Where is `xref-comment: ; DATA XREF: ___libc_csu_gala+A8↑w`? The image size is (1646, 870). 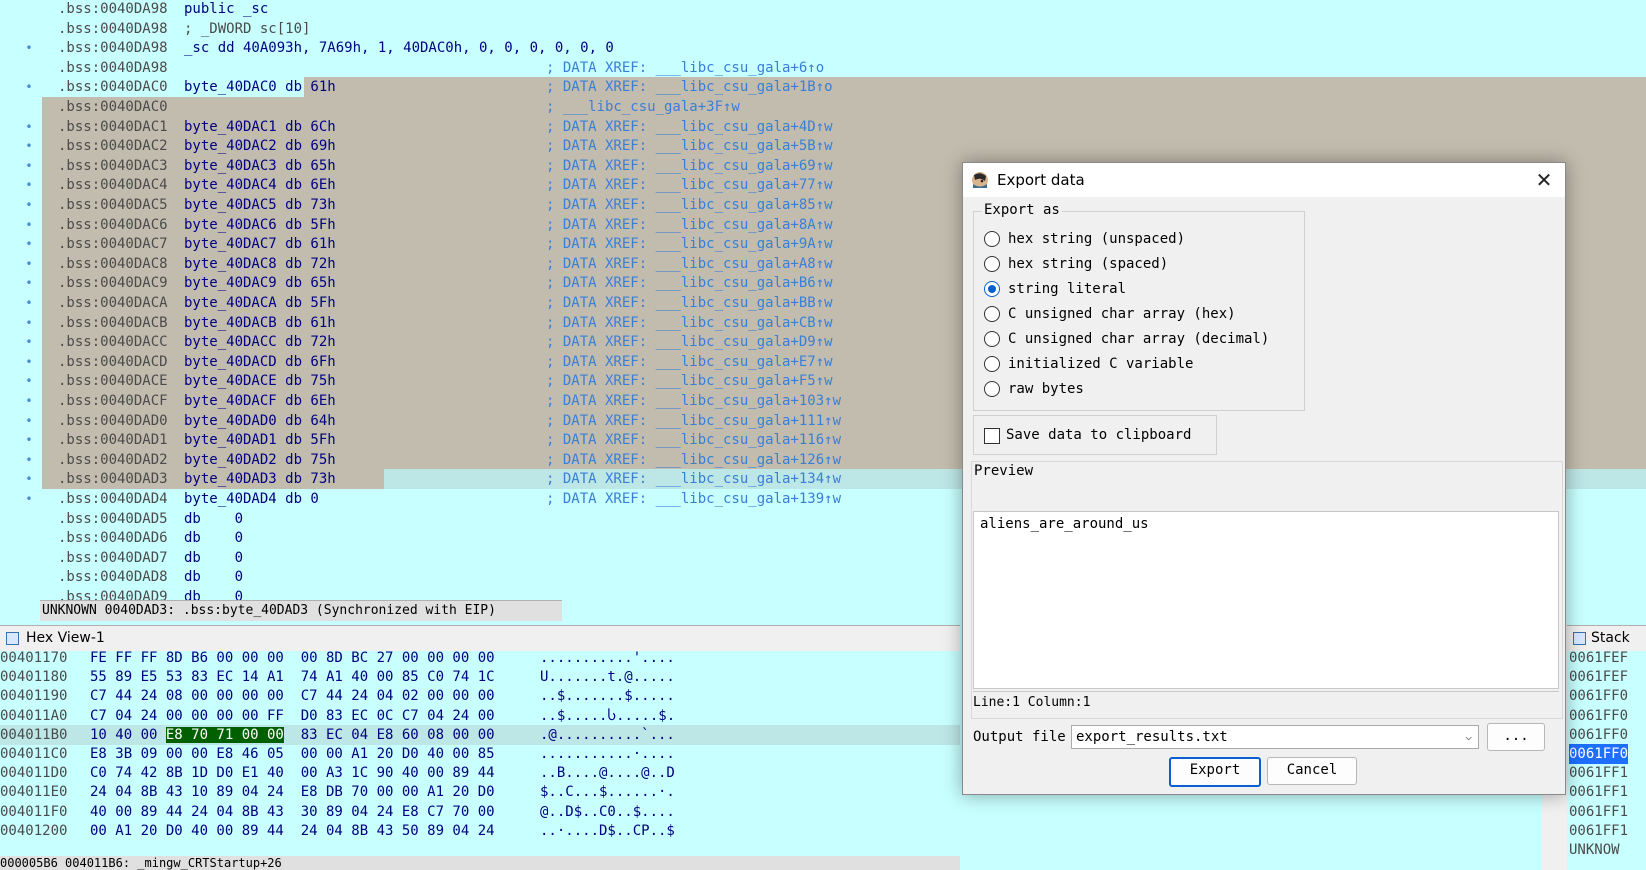 xref-comment: ; DATA XREF: ___libc_csu_gala+A8↑w is located at coordinates (689, 264).